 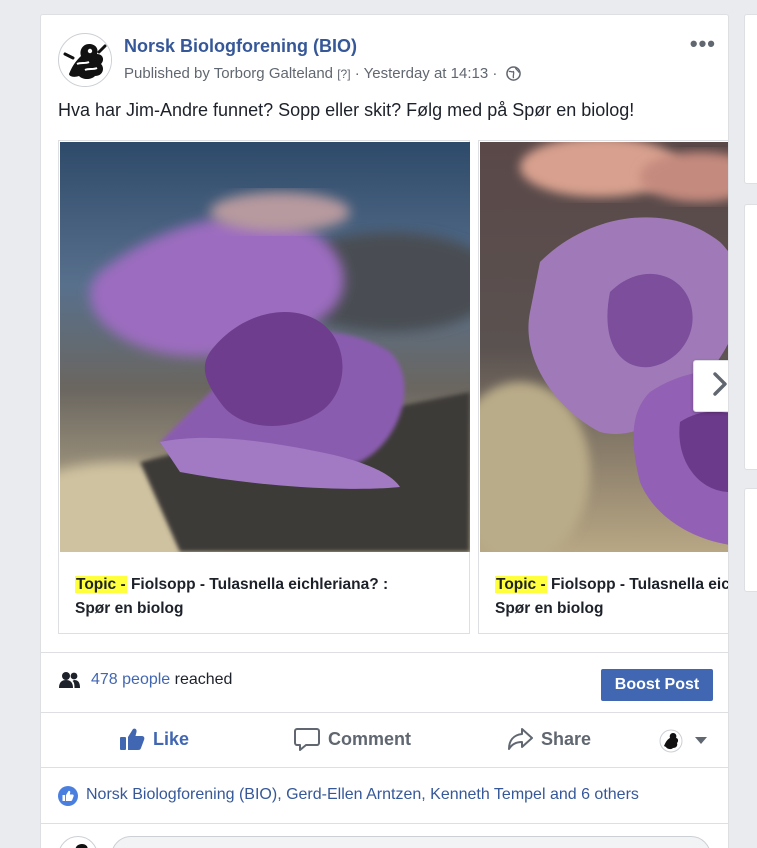 What do you see at coordinates (130, 679) in the screenshot?
I see `reach-count-link: 478 people` at bounding box center [130, 679].